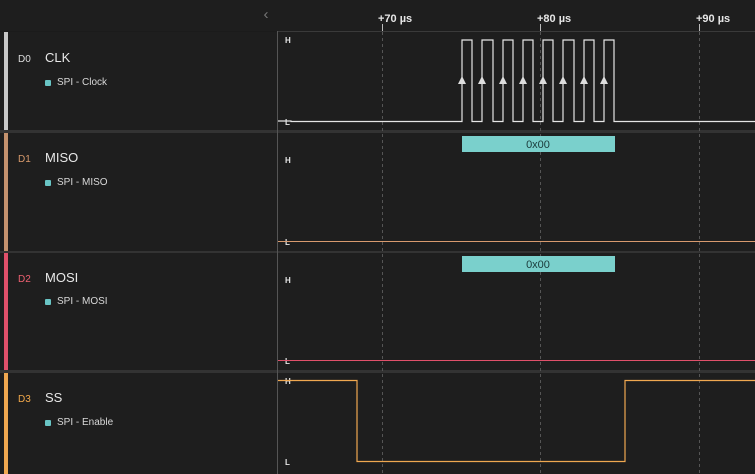 The height and width of the screenshot is (474, 755). I want to click on miso-decoded-value: 0x00, so click(538, 145).